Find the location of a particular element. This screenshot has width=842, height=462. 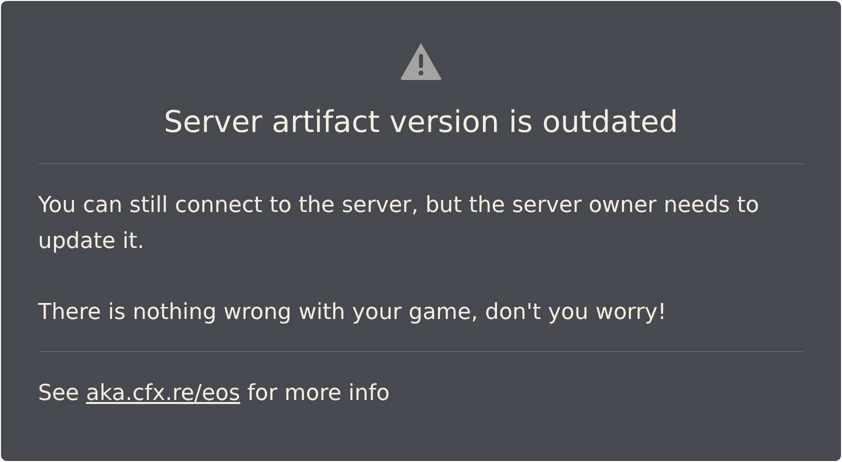

footer-text: See is located at coordinates (59, 394).